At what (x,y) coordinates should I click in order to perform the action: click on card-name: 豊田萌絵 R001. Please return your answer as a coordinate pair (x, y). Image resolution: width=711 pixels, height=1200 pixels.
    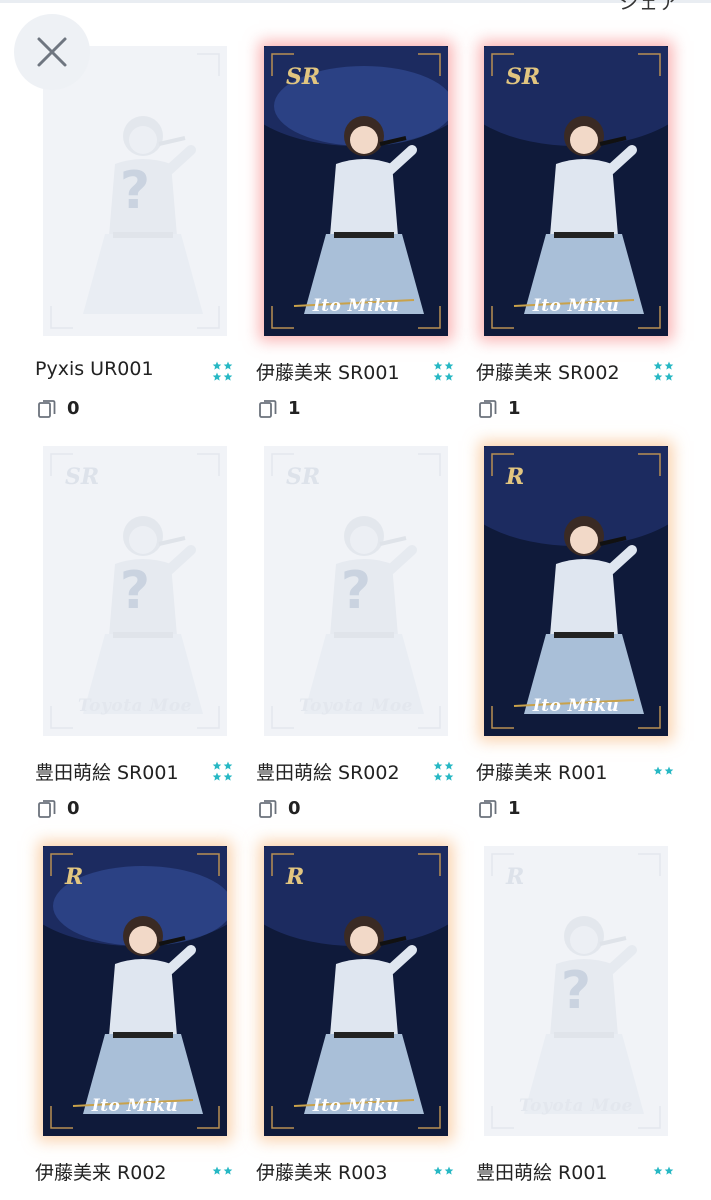
    Looking at the image, I should click on (542, 1173).